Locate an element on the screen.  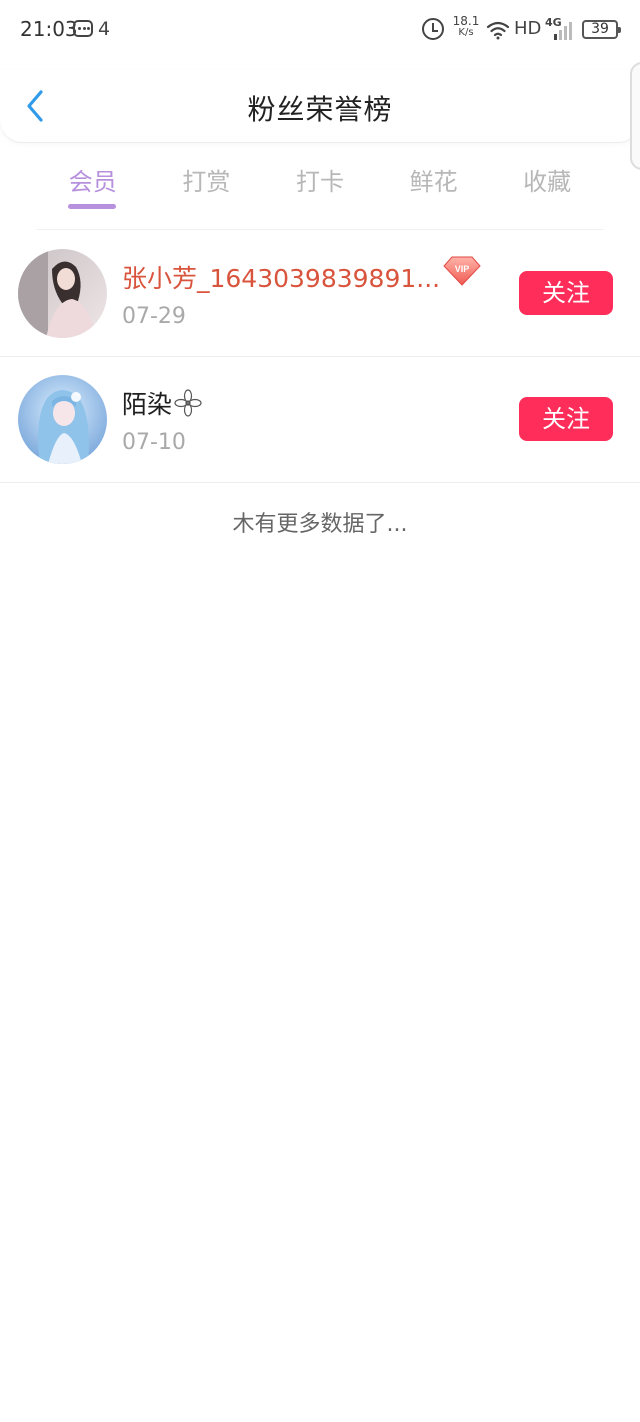
message-icon is located at coordinates (83, 28).